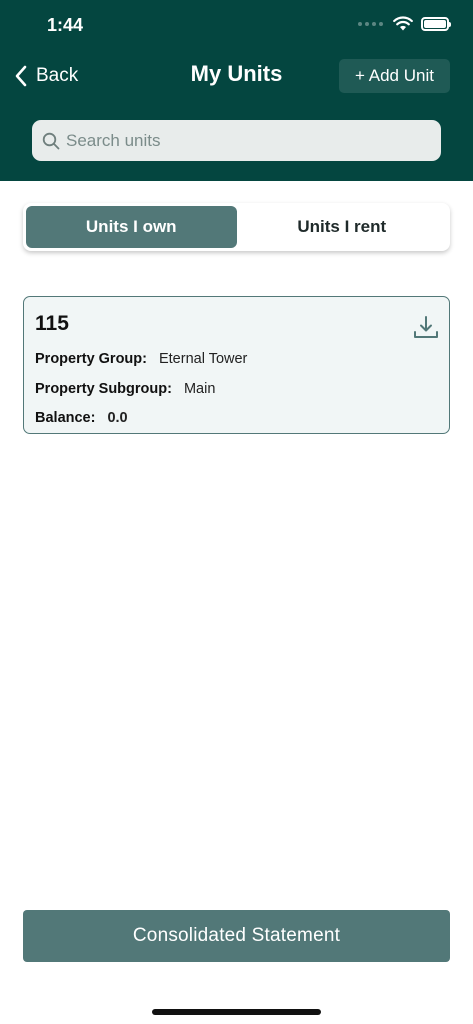 The width and height of the screenshot is (473, 1024). What do you see at coordinates (52, 323) in the screenshot?
I see `unit-number: 115` at bounding box center [52, 323].